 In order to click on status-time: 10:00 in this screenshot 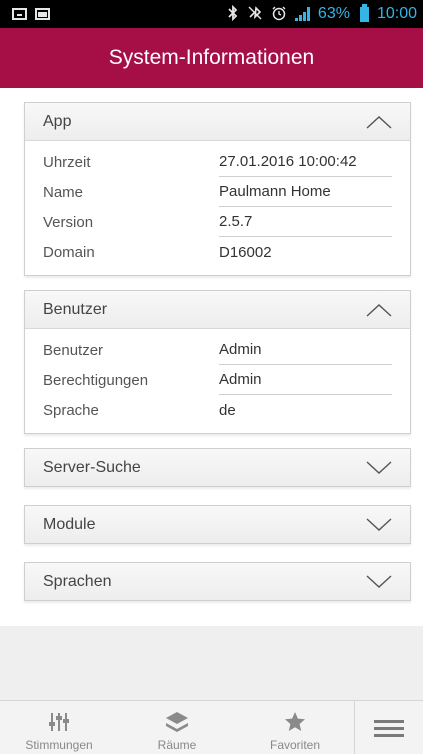, I will do `click(396, 13)`.